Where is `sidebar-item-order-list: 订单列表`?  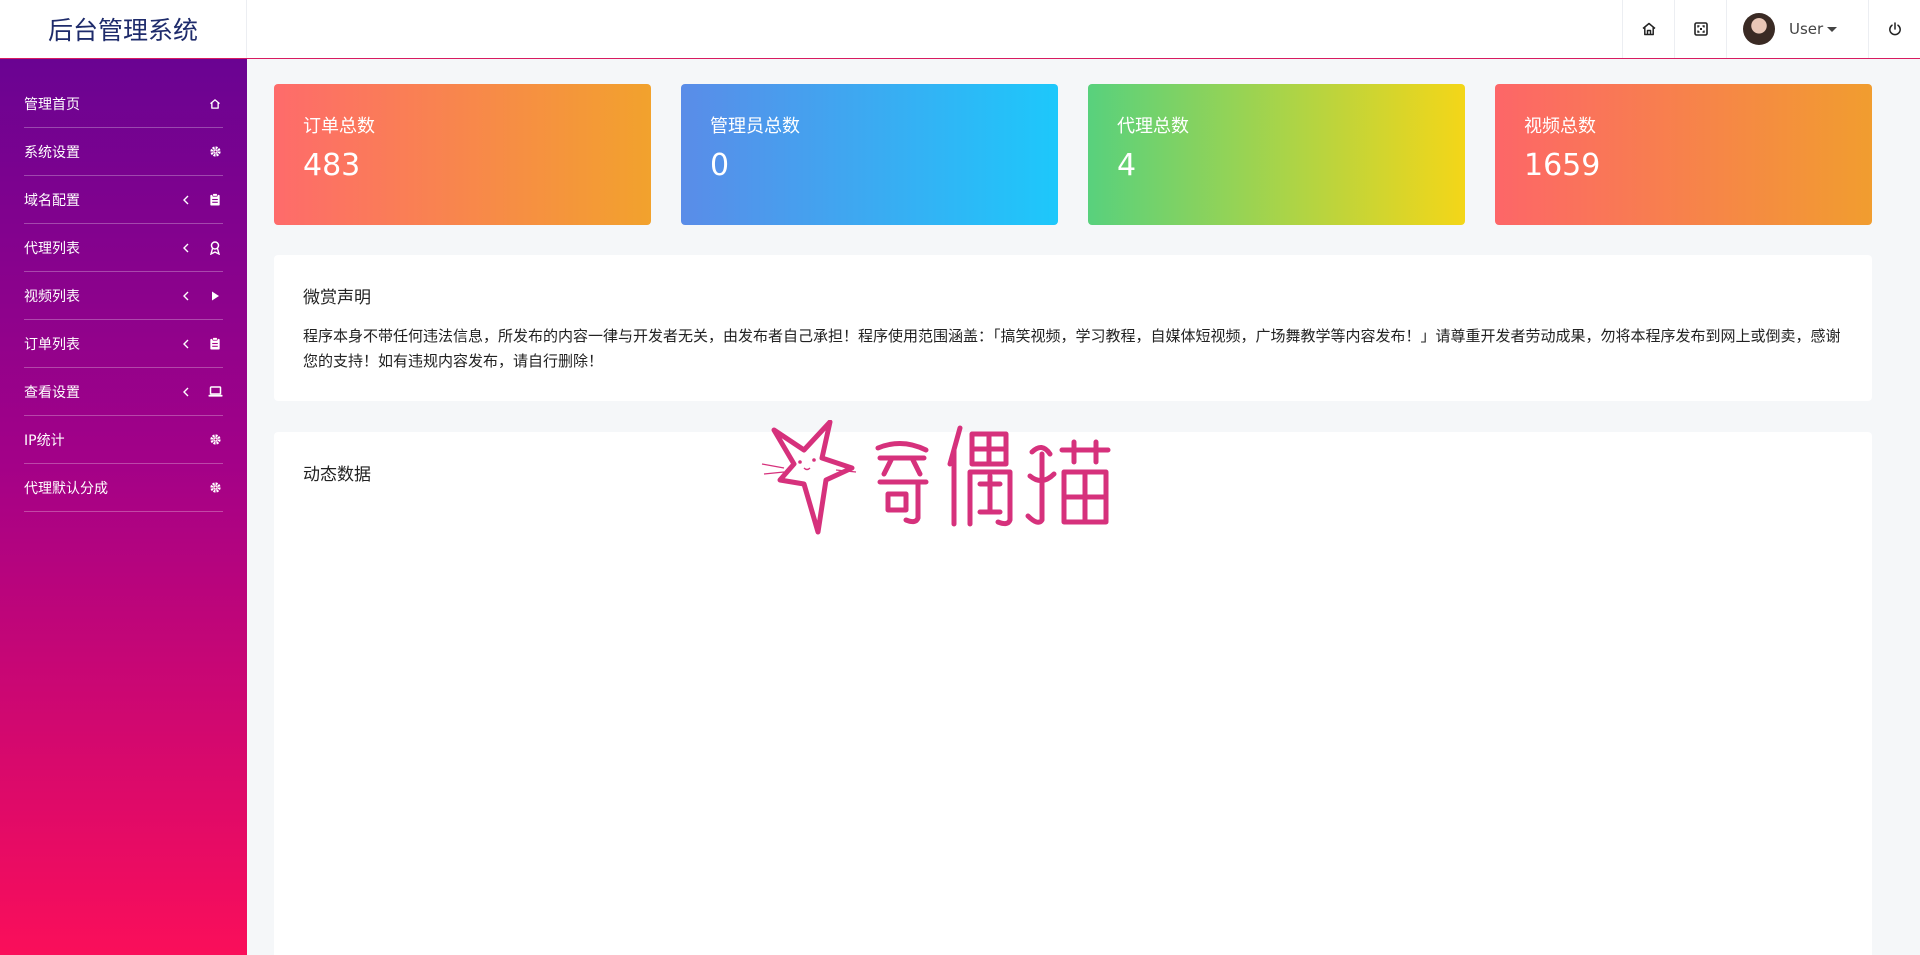
sidebar-item-order-list: 订单列表 is located at coordinates (123, 344).